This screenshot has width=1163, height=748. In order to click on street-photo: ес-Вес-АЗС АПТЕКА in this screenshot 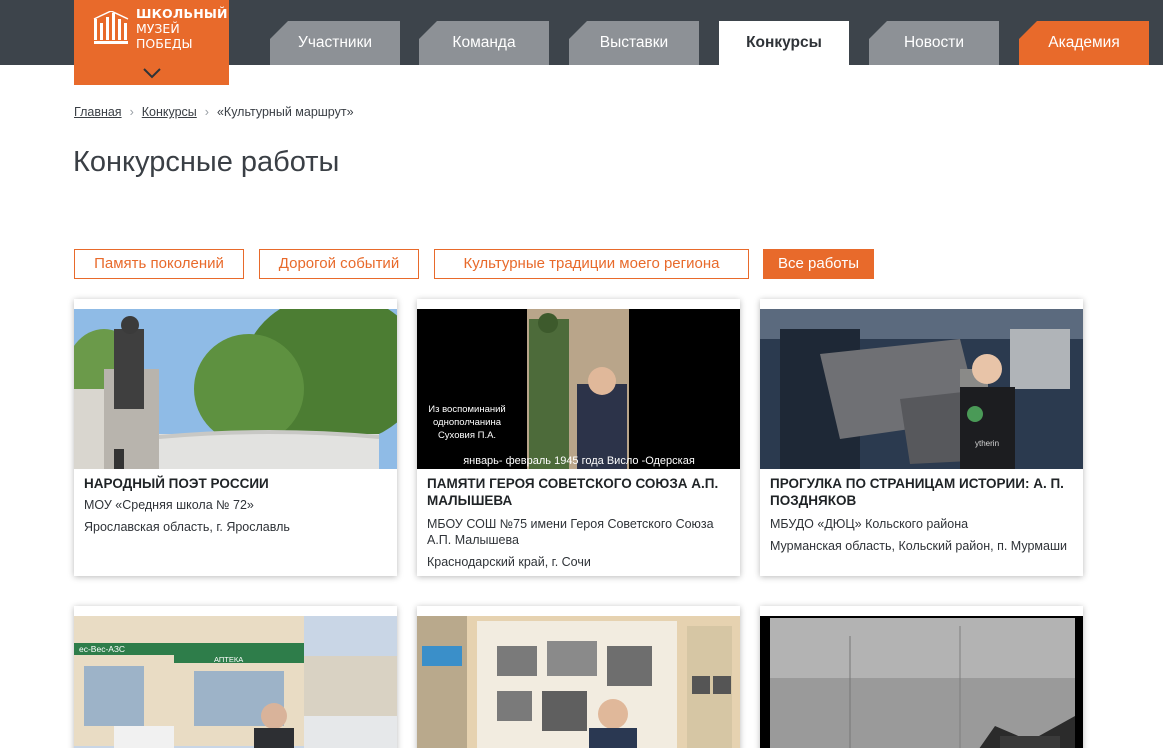, I will do `click(235, 682)`.